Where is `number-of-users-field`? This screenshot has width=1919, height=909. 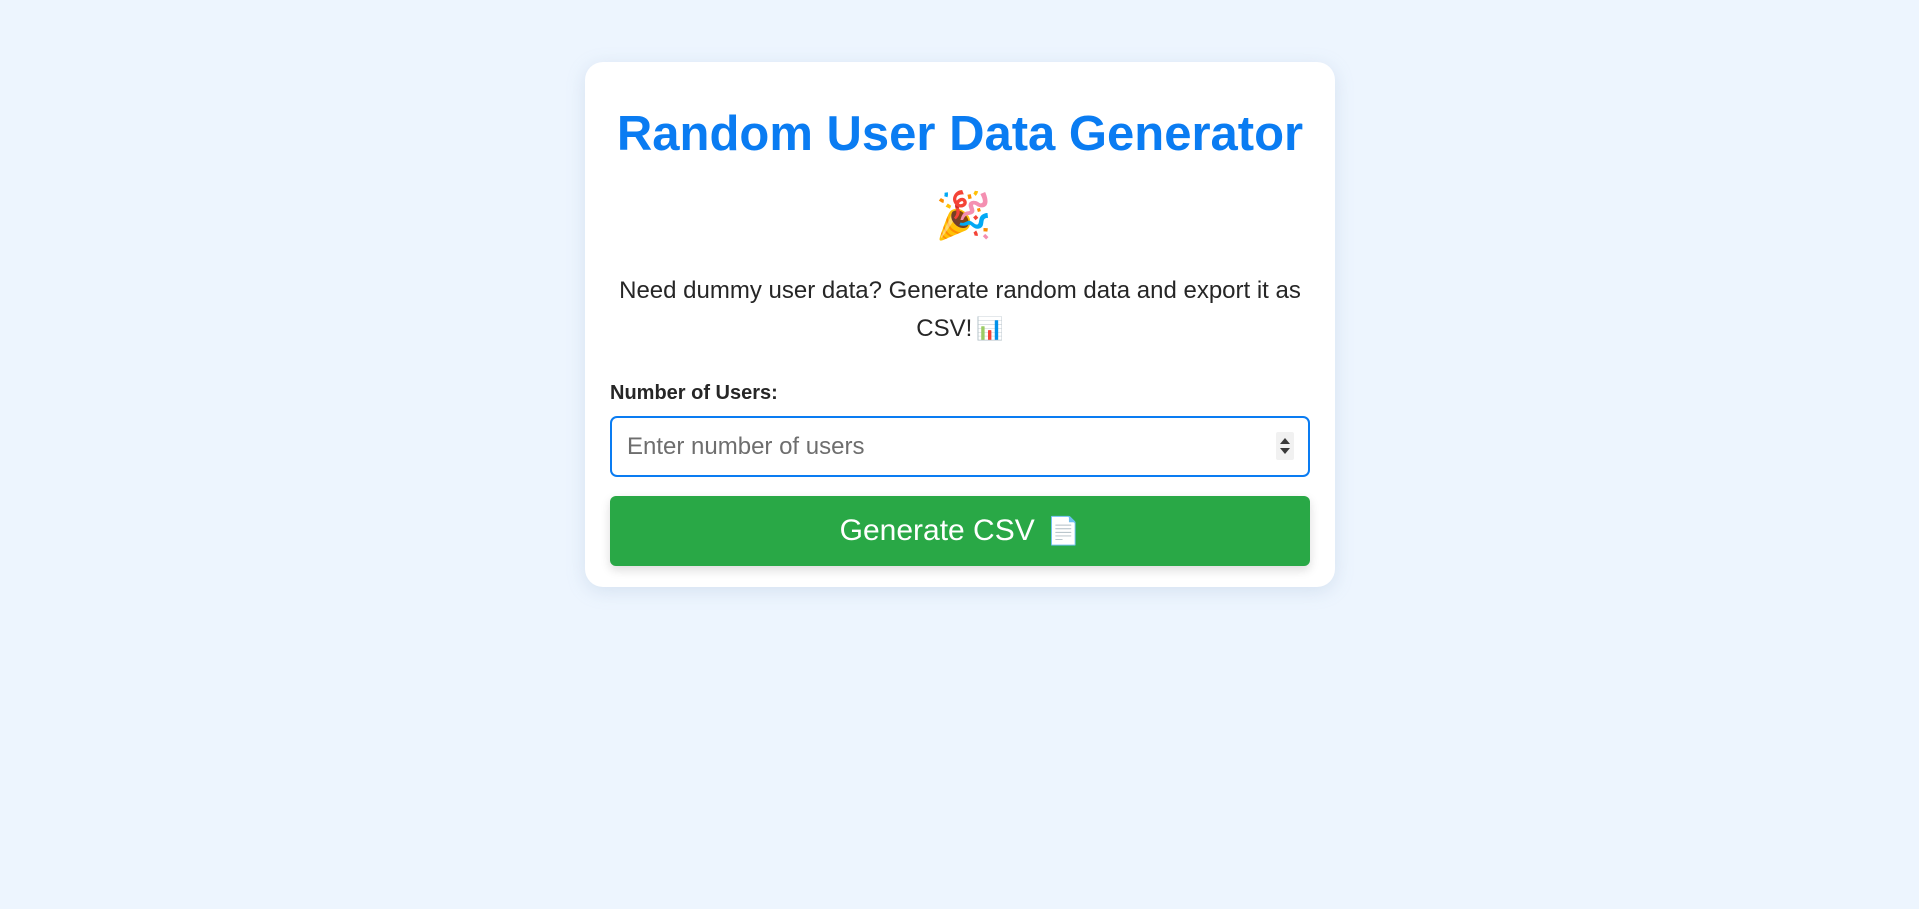 number-of-users-field is located at coordinates (960, 446).